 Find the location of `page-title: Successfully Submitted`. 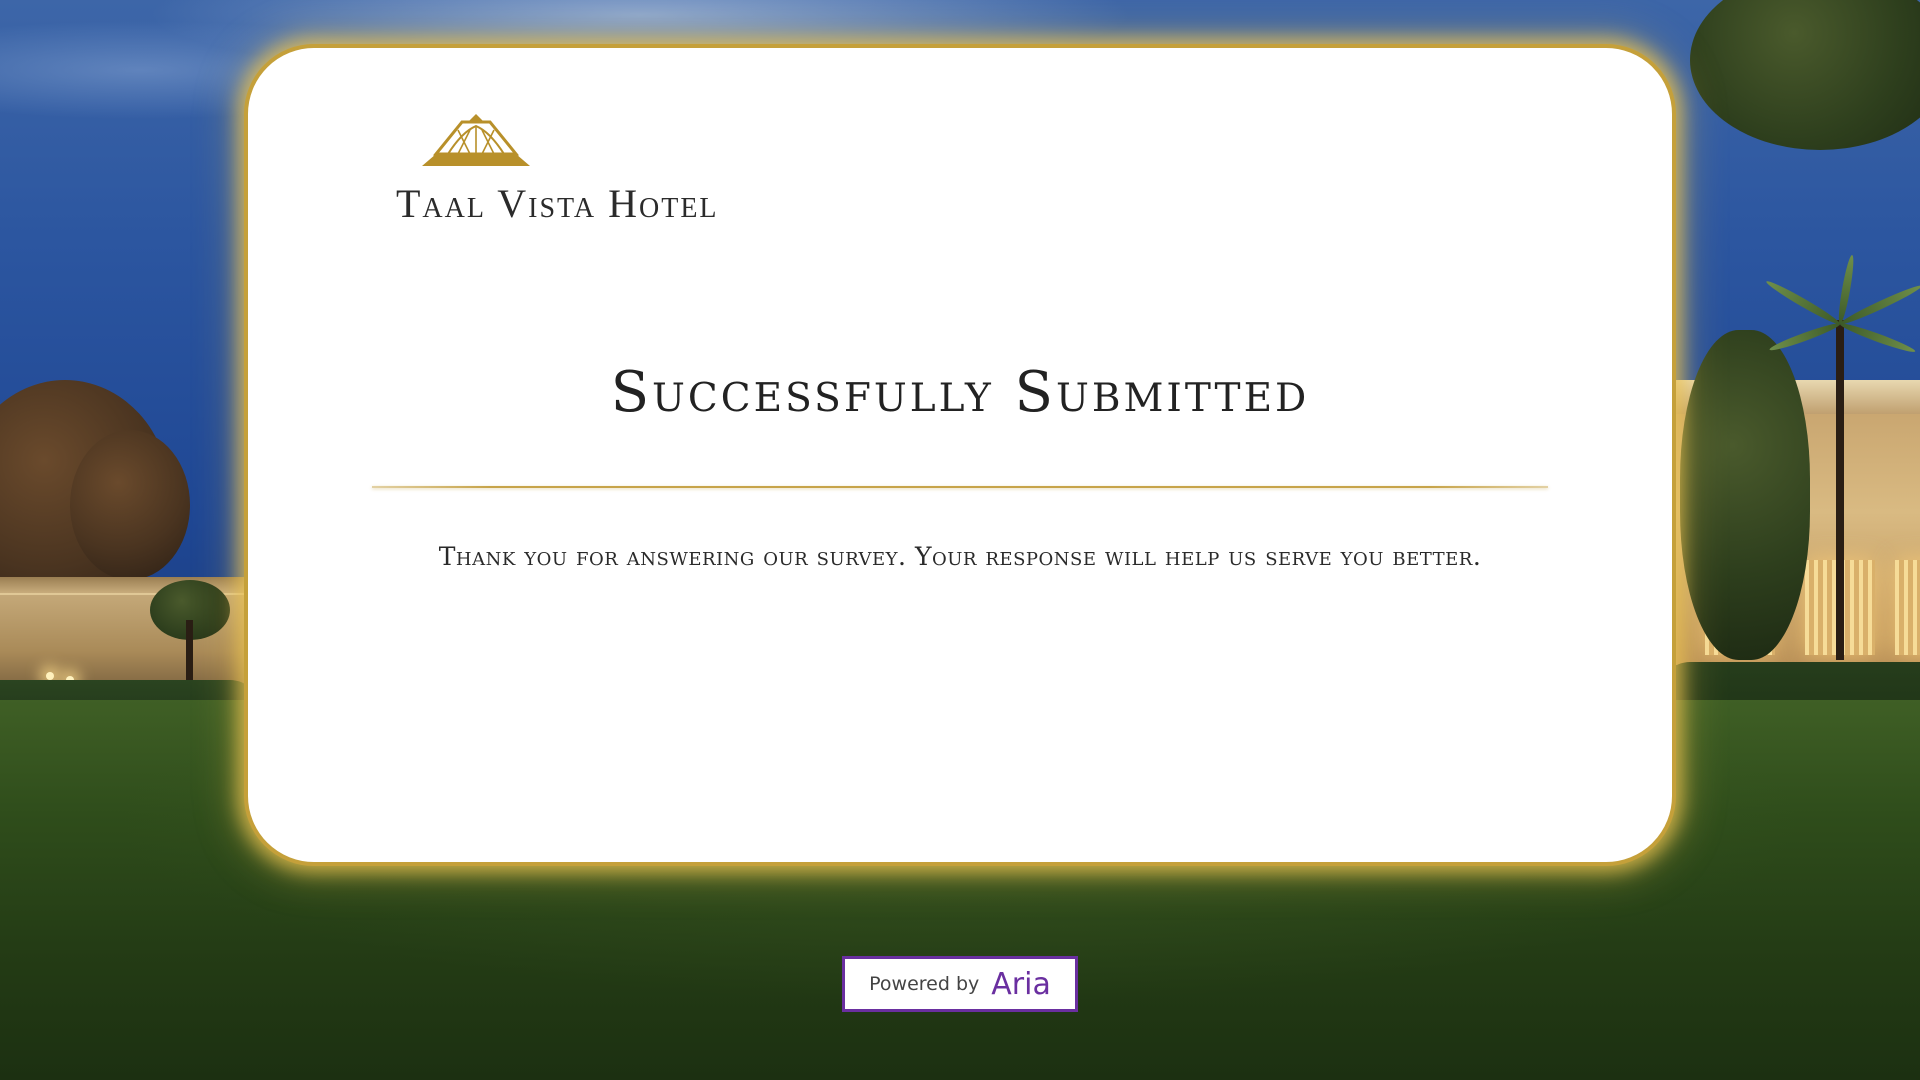

page-title: Successfully Submitted is located at coordinates (960, 392).